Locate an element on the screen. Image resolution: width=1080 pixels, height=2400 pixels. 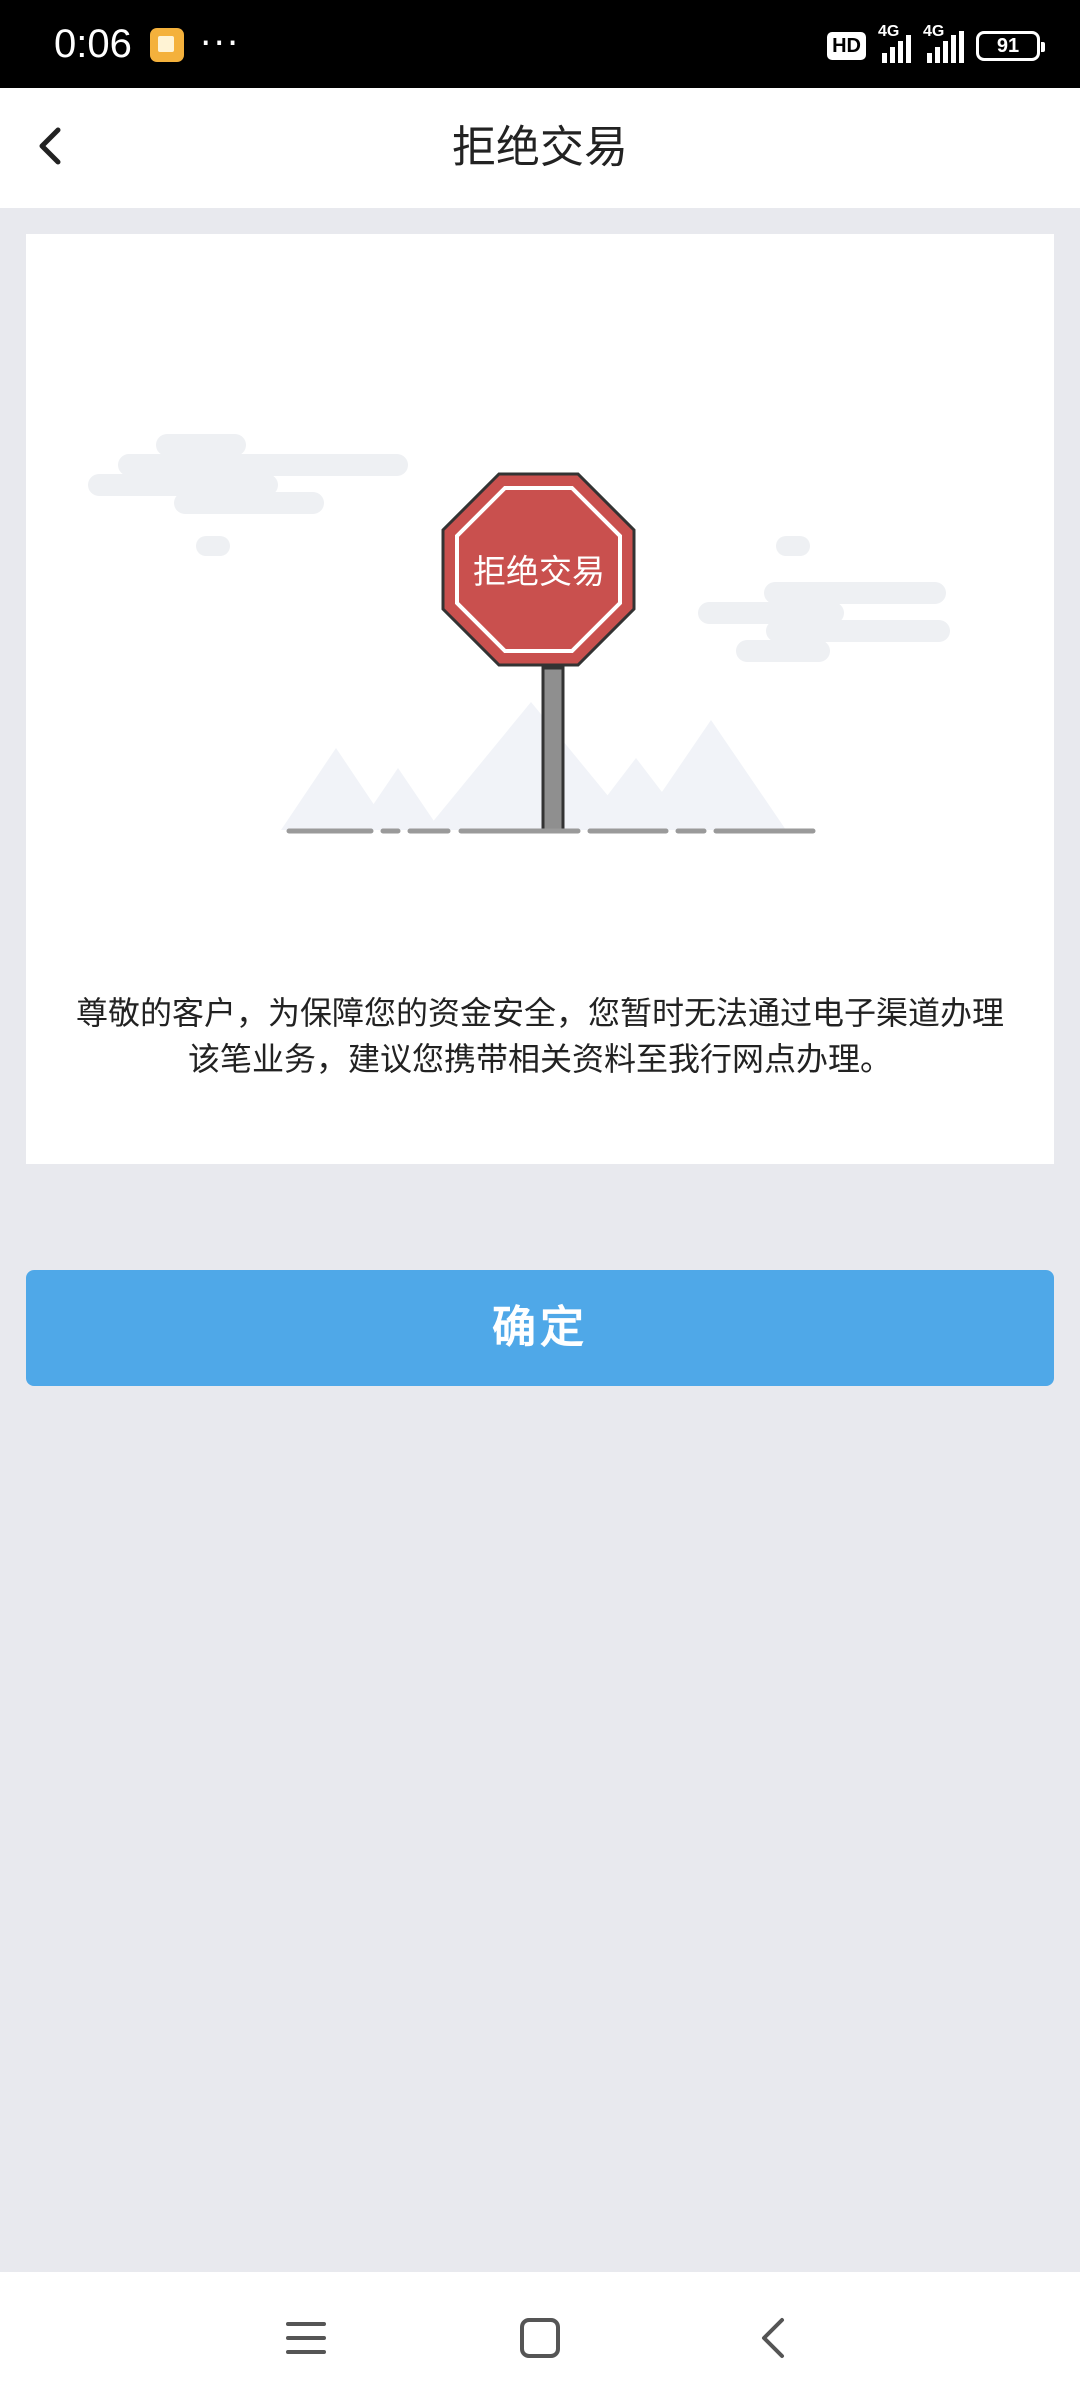
status-indicators: HD 4G 4G 91 is located at coordinates (936, 45).